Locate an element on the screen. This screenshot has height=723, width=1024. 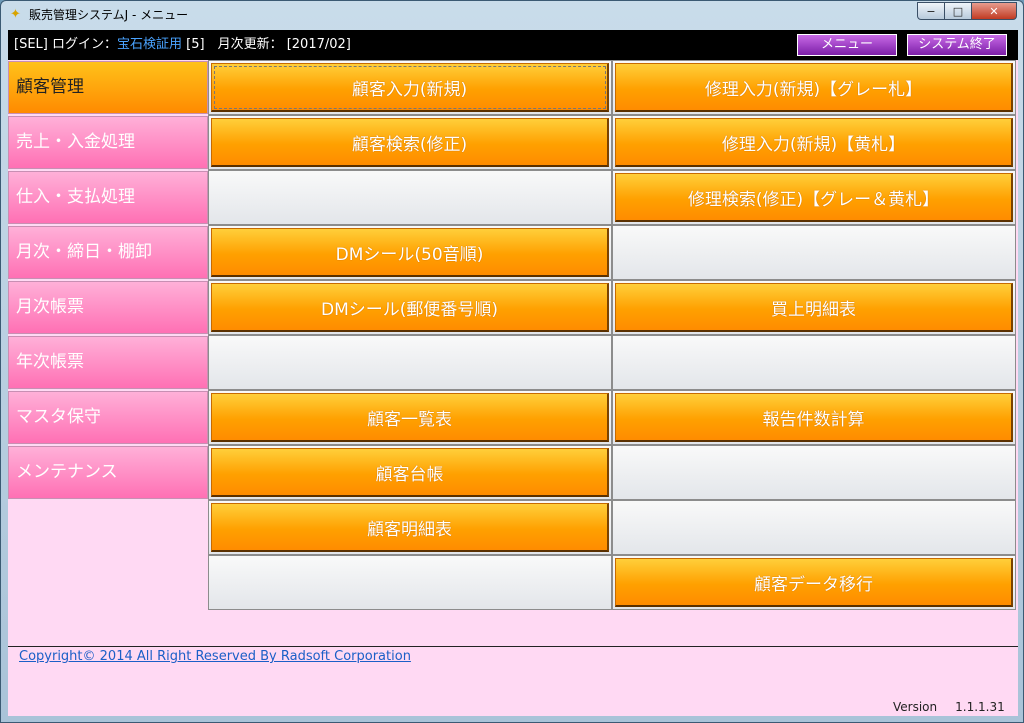
grid-cell: 修理入力(新規)【黄札】 is located at coordinates (814, 142).